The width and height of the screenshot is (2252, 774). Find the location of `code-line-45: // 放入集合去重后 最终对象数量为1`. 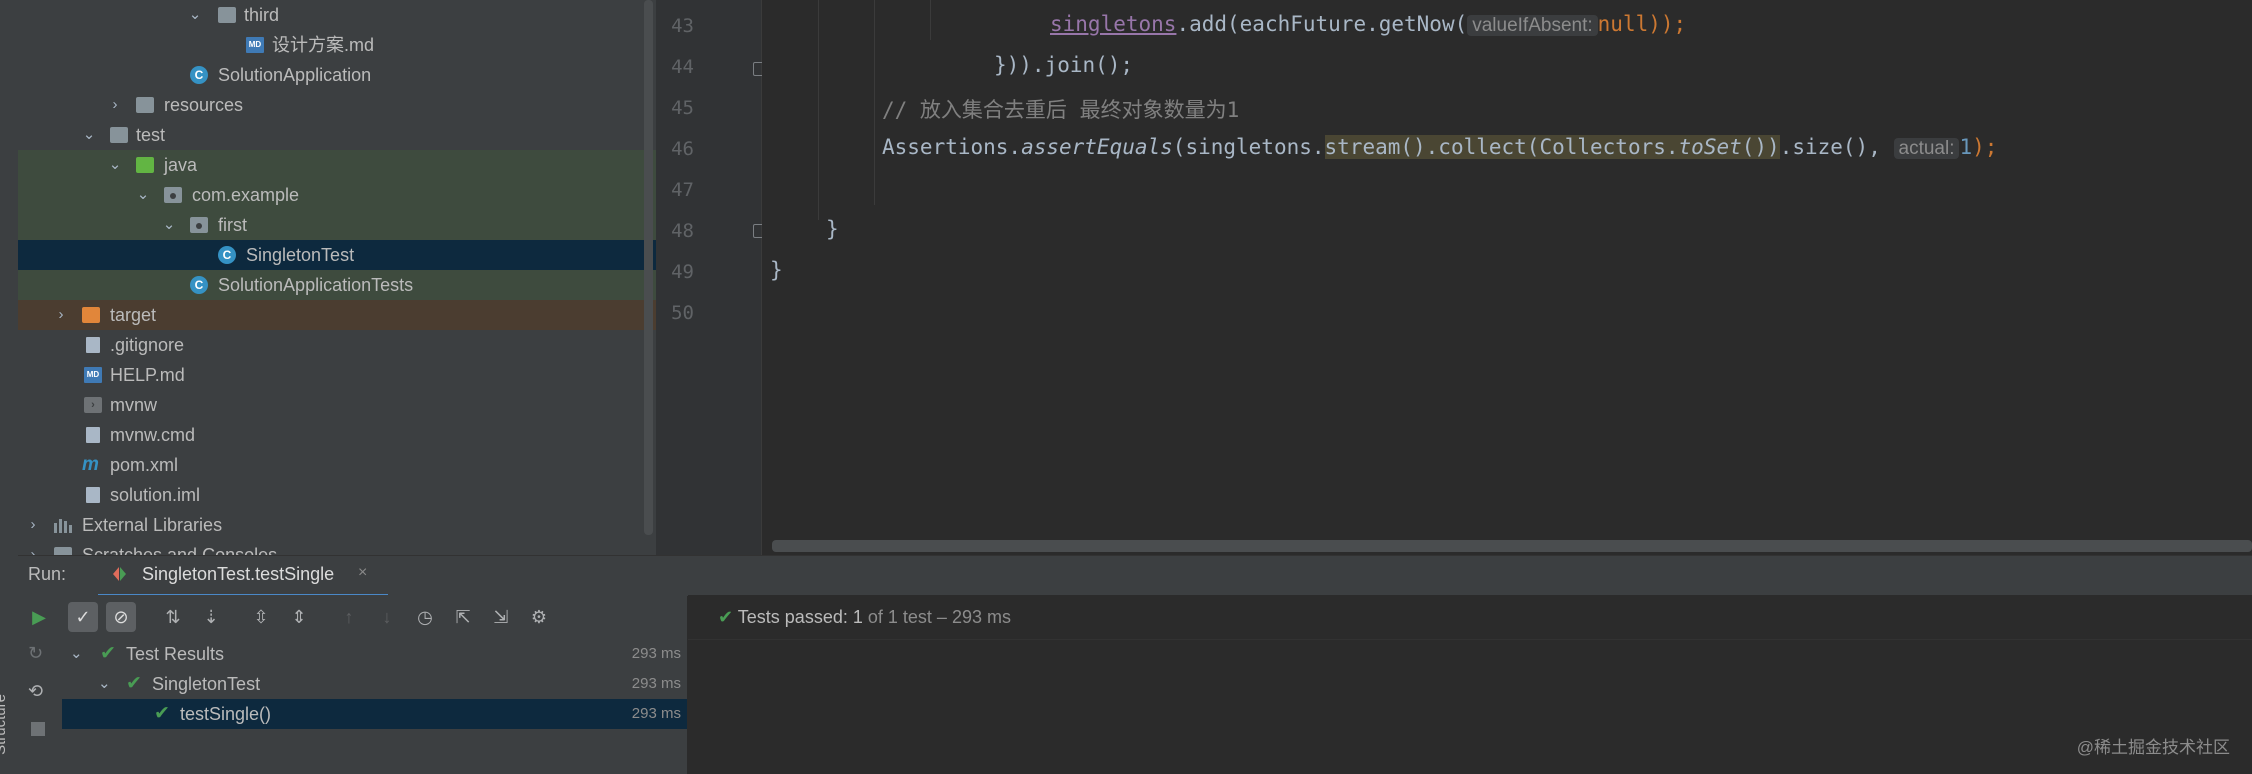

code-line-45: // 放入集合去重后 最终对象数量为1 is located at coordinates (1061, 110).